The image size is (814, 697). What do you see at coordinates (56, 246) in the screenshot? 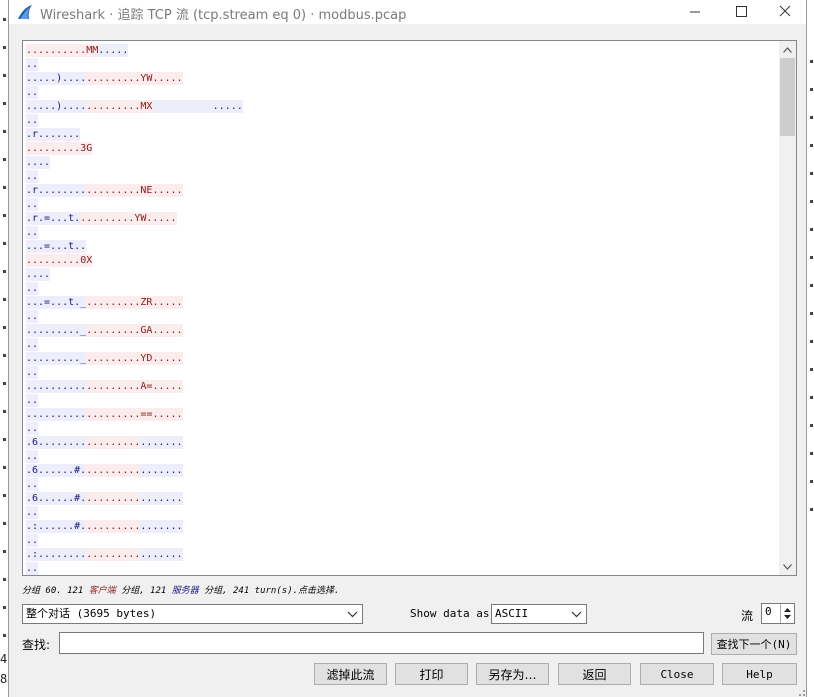
I see `server-bytes: ...=...t..` at bounding box center [56, 246].